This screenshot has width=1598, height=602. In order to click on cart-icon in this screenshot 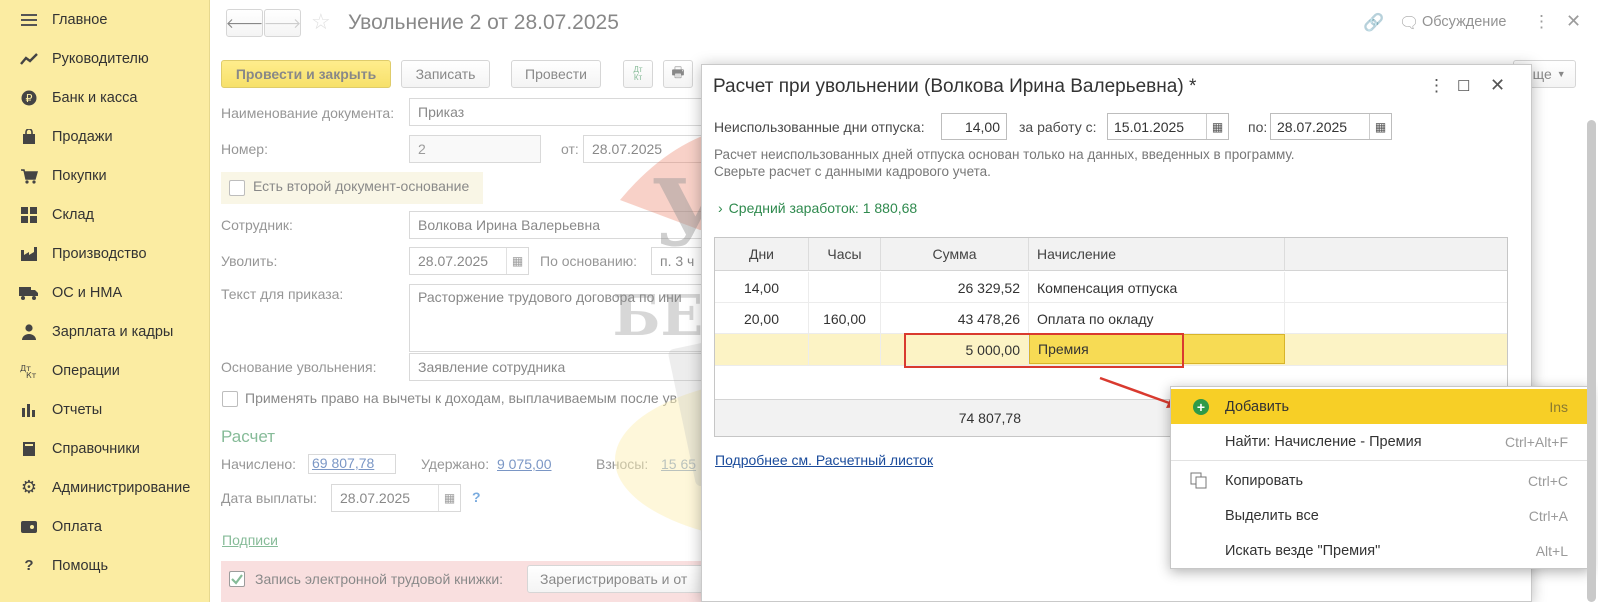, I will do `click(29, 176)`.